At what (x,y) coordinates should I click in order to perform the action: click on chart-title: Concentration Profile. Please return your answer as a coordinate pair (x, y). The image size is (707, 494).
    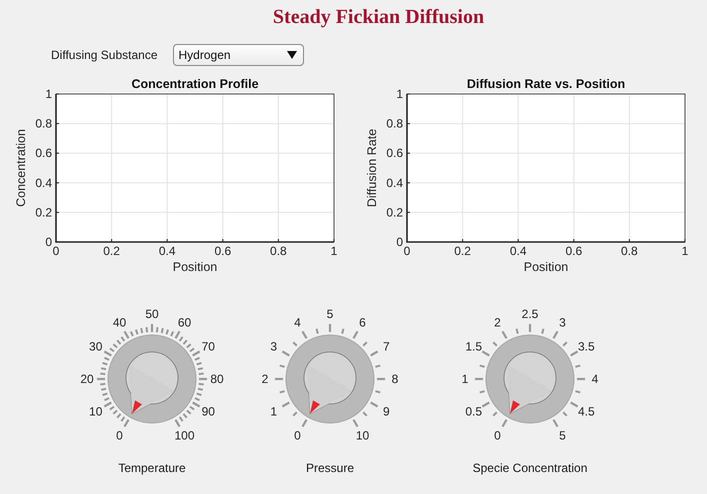
    Looking at the image, I should click on (195, 84).